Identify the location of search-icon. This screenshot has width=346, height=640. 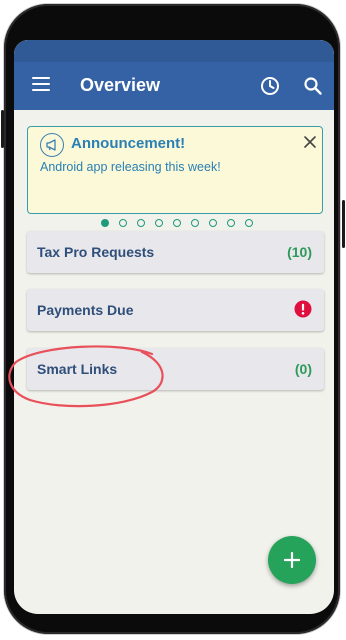
(313, 86).